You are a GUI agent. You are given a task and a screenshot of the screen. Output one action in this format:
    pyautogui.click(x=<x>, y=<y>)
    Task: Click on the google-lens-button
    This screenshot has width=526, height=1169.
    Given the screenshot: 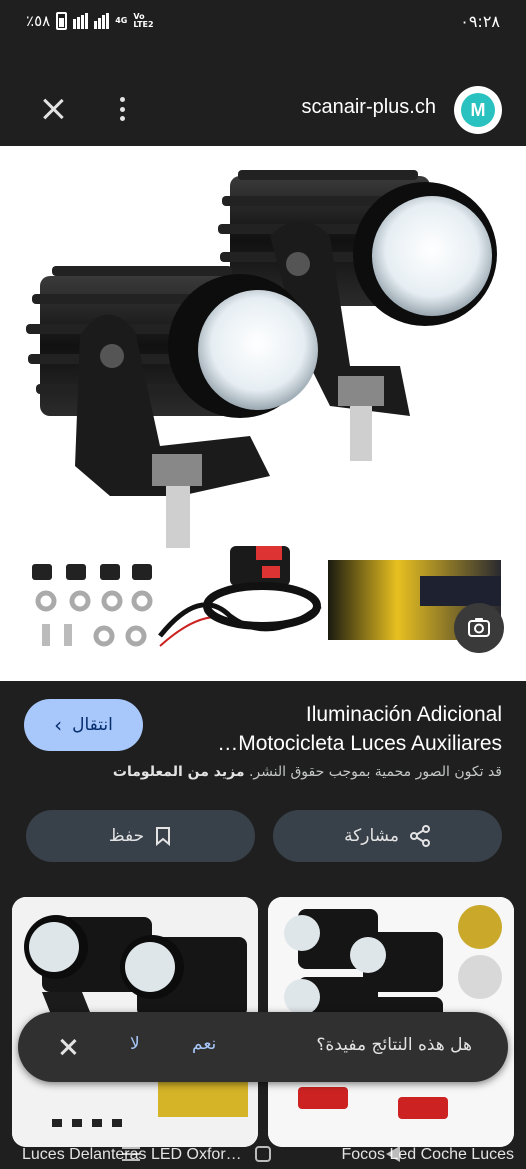 What is the action you would take?
    pyautogui.click(x=479, y=628)
    